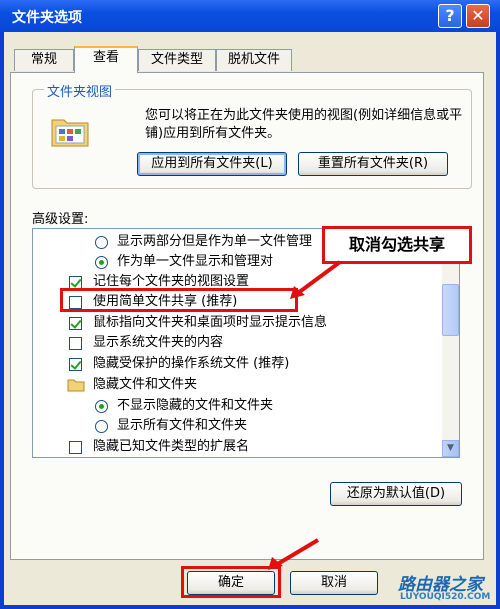 This screenshot has height=609, width=500. Describe the element at coordinates (44, 60) in the screenshot. I see `tab-general: 常规` at that location.